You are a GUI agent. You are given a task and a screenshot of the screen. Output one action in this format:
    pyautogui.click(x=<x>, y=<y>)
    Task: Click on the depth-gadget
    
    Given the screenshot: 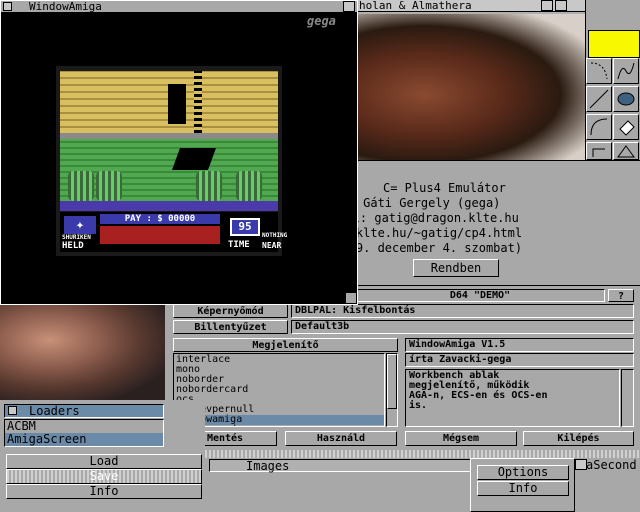 What is the action you would take?
    pyautogui.click(x=547, y=5)
    